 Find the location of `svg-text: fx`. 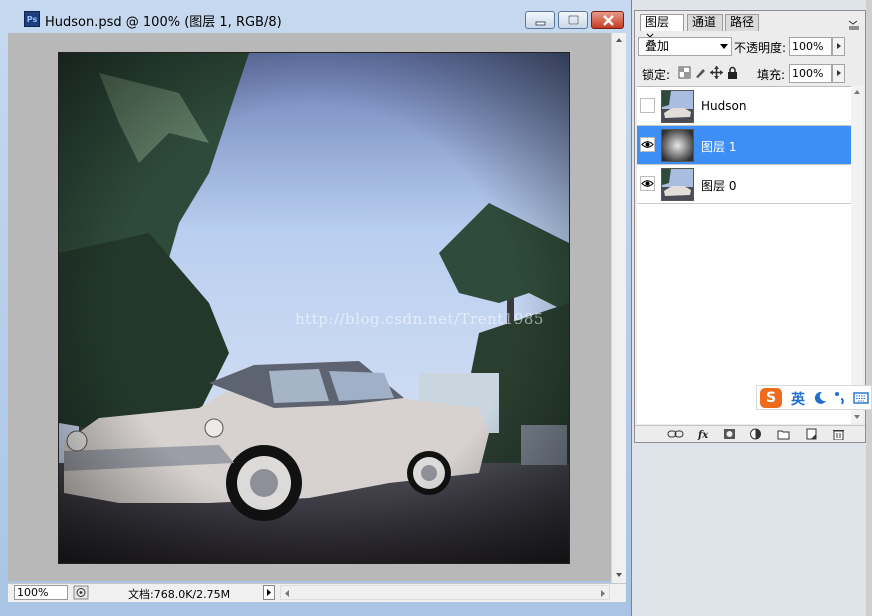

svg-text: fx is located at coordinates (703, 435).